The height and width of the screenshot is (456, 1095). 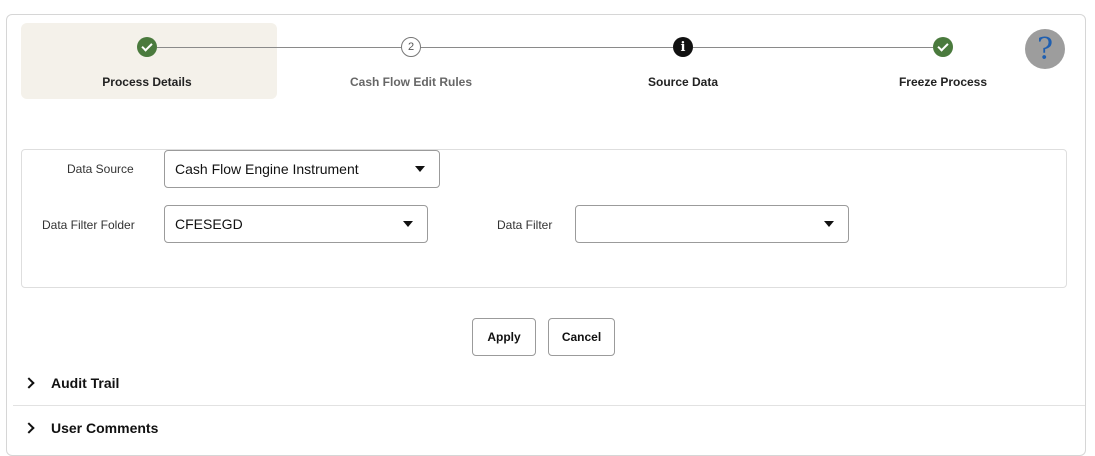 What do you see at coordinates (683, 82) in the screenshot?
I see `step-source-data-label: Source Data` at bounding box center [683, 82].